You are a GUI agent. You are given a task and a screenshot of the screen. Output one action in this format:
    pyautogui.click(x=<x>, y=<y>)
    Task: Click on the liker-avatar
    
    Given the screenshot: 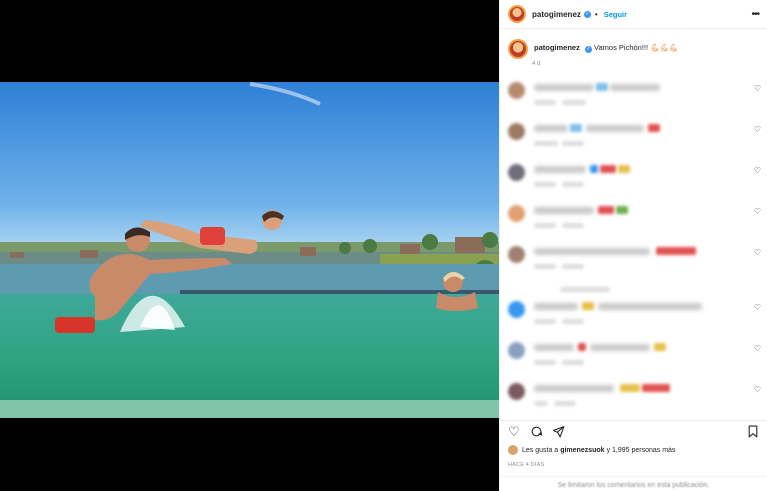 What is the action you would take?
    pyautogui.click(x=513, y=450)
    